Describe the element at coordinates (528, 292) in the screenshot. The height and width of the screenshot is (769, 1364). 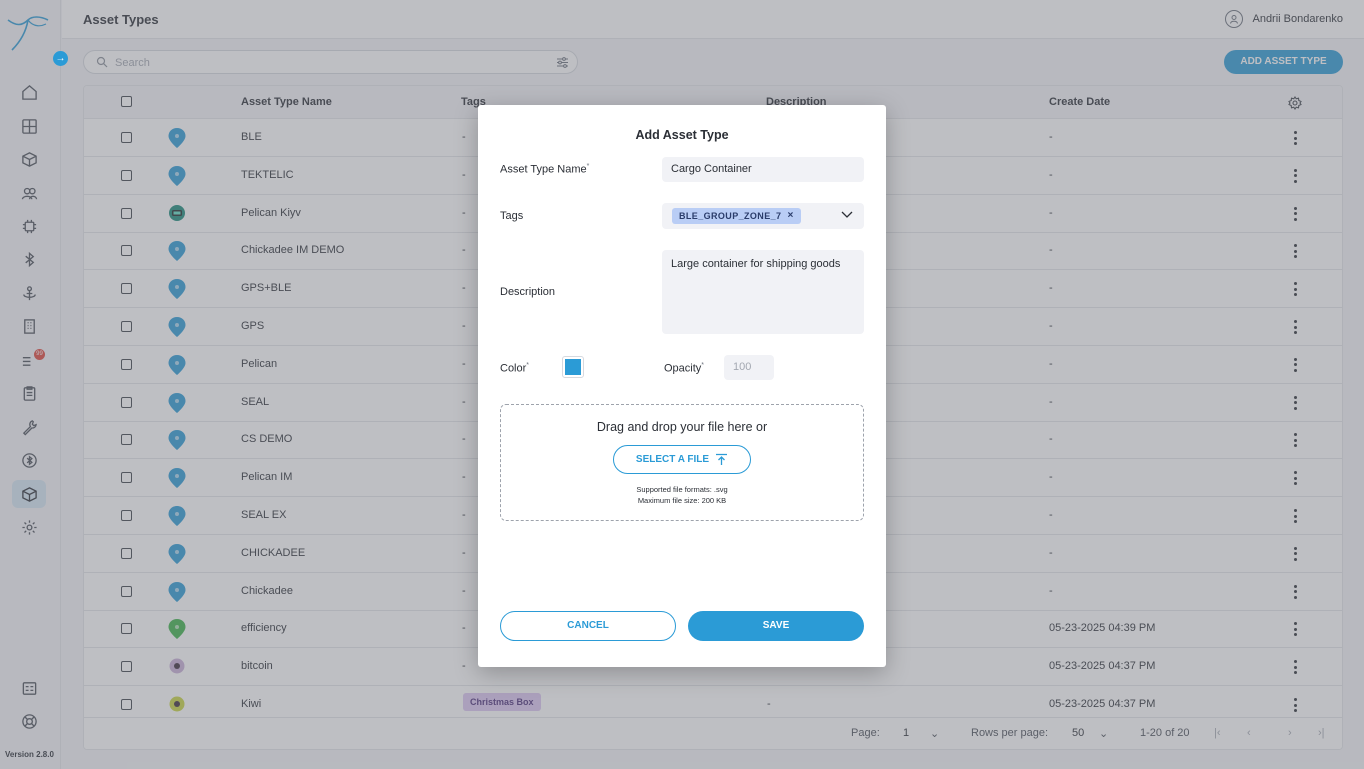
I see `description-label: Description` at that location.